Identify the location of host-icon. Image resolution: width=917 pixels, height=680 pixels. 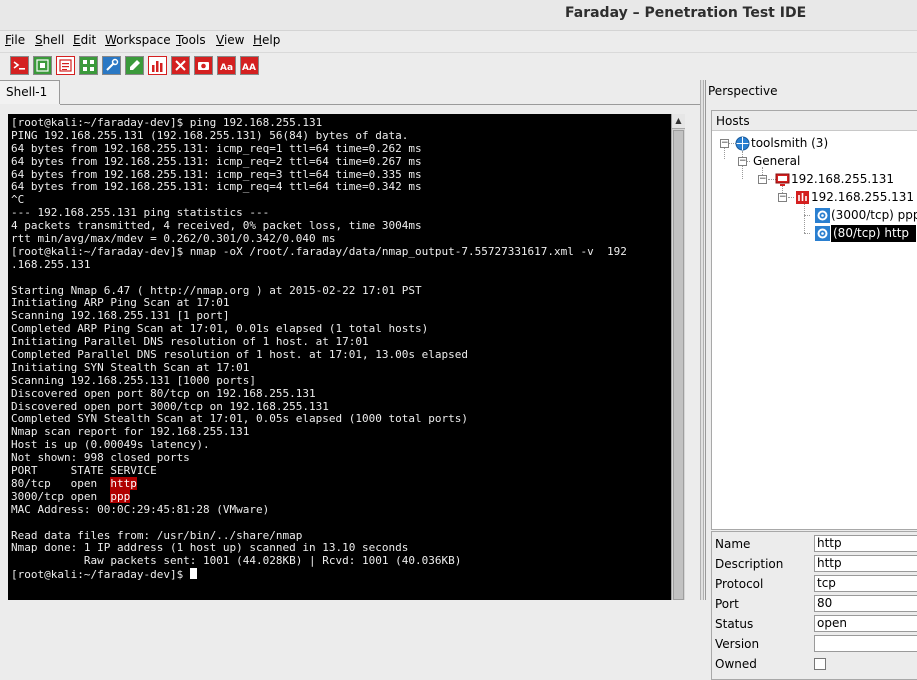
(782, 179).